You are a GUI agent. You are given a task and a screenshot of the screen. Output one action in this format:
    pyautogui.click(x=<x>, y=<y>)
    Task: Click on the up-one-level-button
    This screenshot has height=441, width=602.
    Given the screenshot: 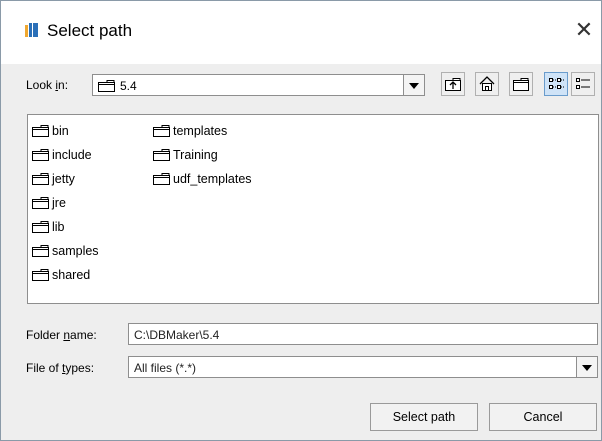 What is the action you would take?
    pyautogui.click(x=453, y=84)
    